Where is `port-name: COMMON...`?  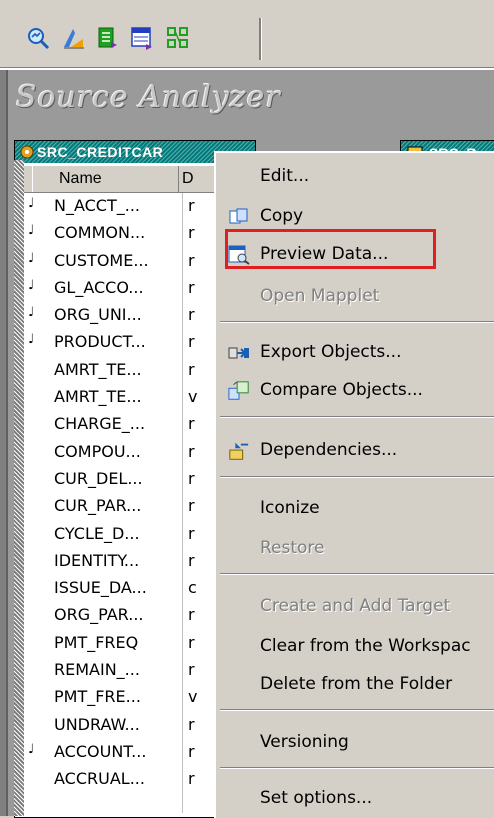
port-name: COMMON... is located at coordinates (100, 233).